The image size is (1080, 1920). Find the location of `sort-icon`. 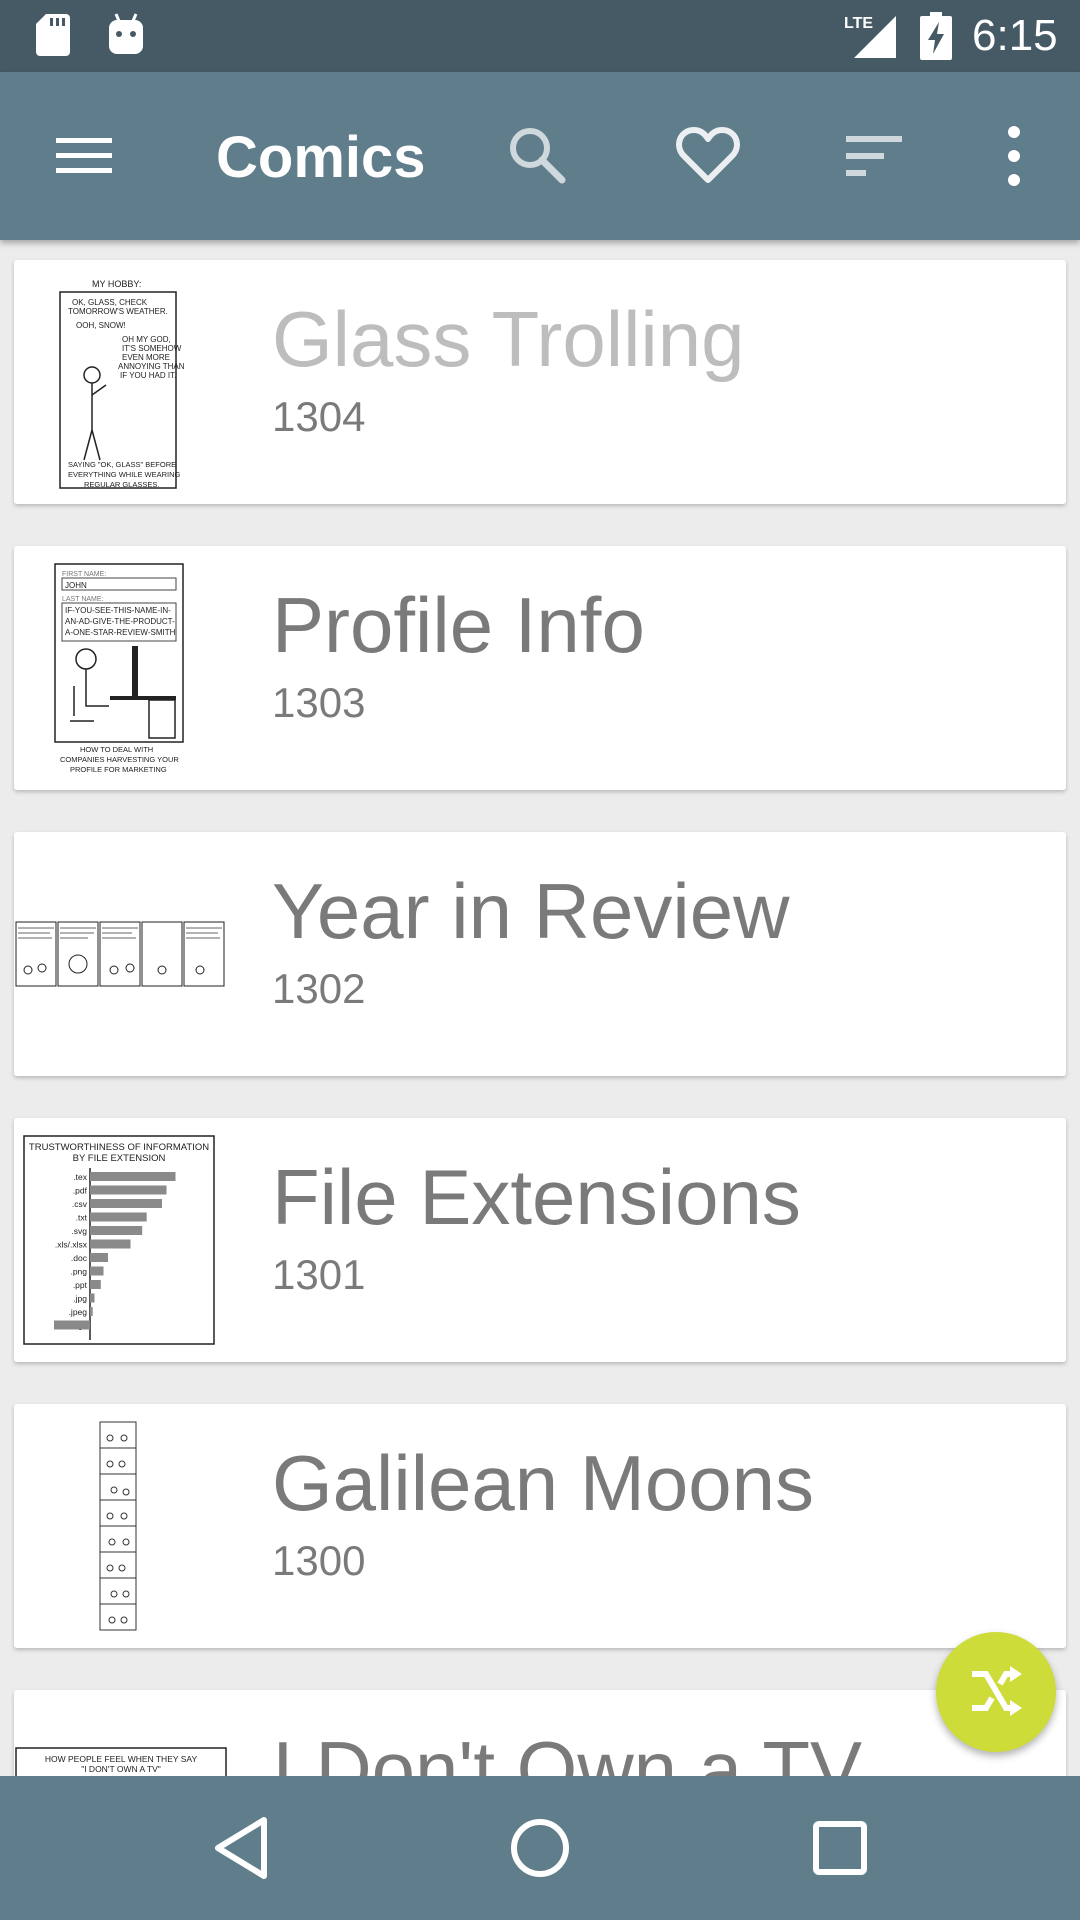

sort-icon is located at coordinates (876, 156).